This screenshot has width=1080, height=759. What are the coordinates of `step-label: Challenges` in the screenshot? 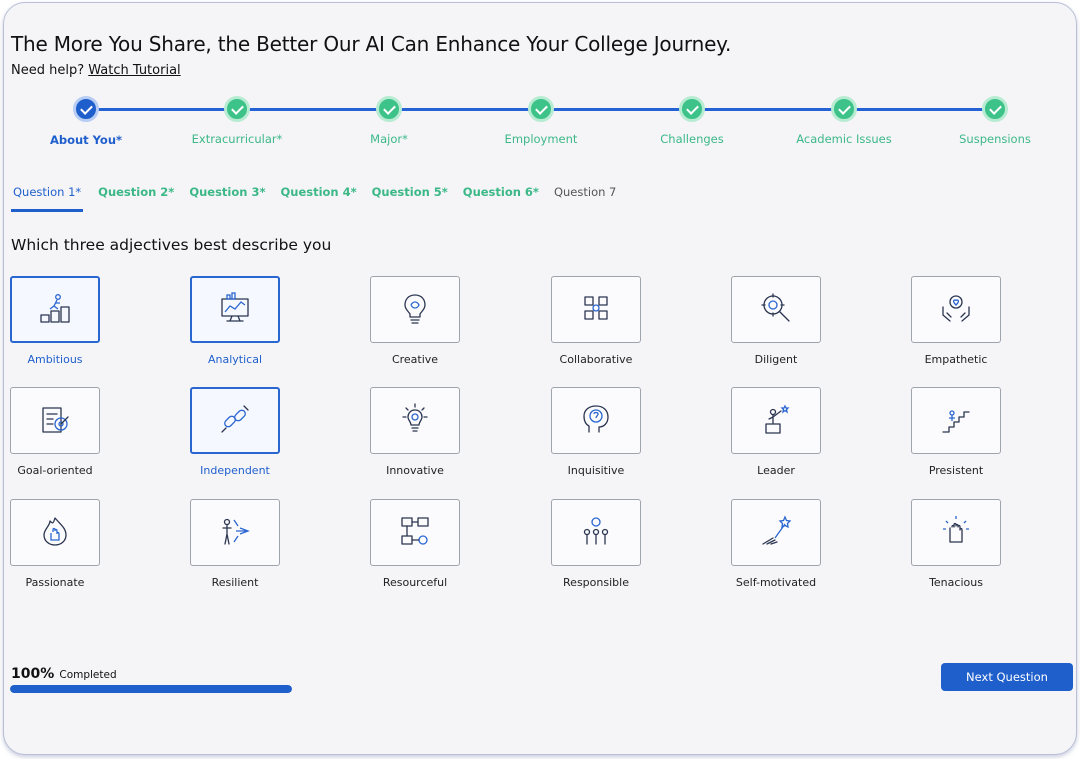 It's located at (692, 139).